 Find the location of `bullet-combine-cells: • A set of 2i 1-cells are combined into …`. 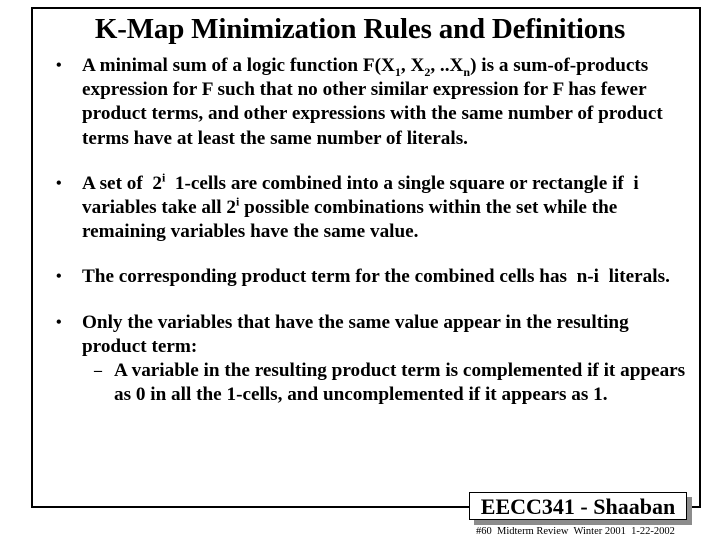

bullet-combine-cells: • A set of 2i 1-cells are combined into … is located at coordinates (369, 207).